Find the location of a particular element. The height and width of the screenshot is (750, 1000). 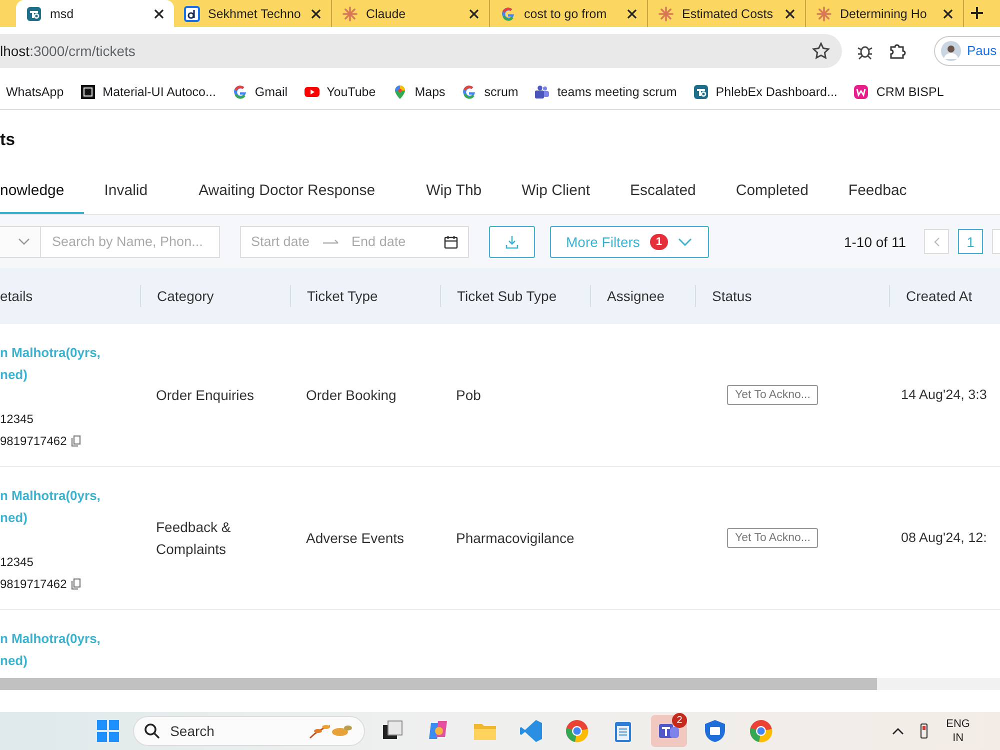

crm-icon is located at coordinates (861, 92).